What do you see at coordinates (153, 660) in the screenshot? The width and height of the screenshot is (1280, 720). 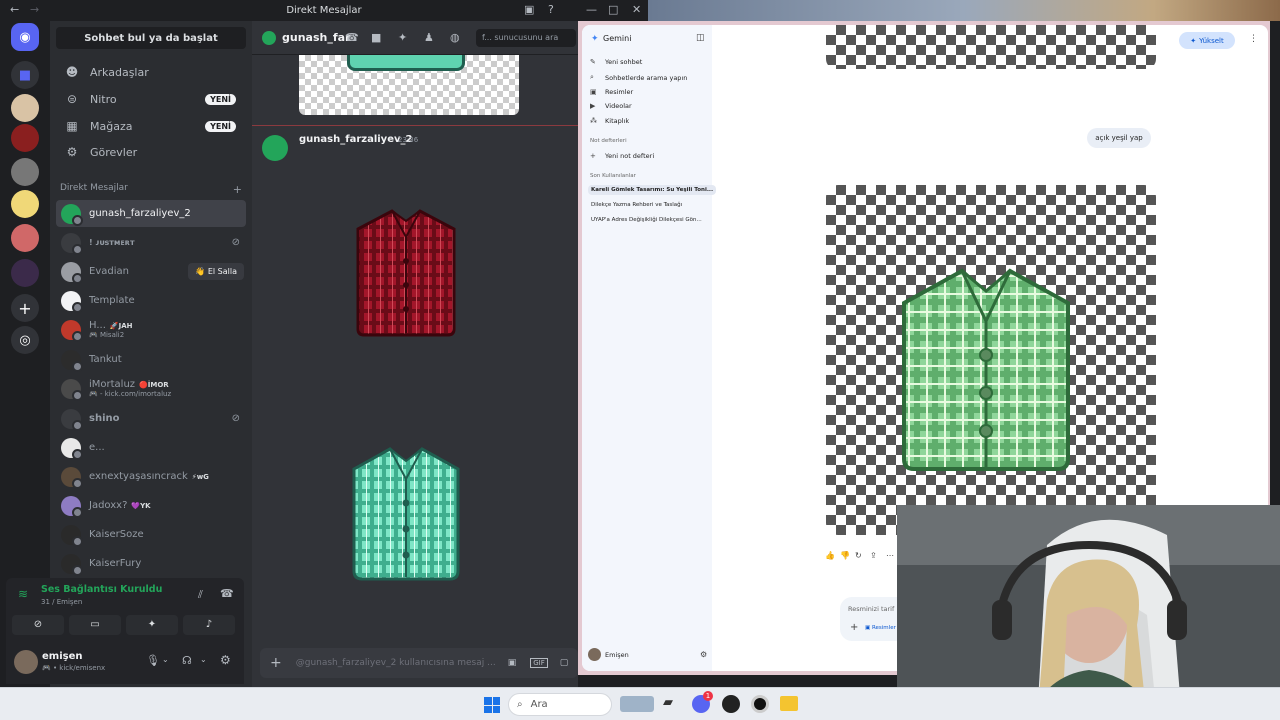 I see `microphone-icon: 🎙` at bounding box center [153, 660].